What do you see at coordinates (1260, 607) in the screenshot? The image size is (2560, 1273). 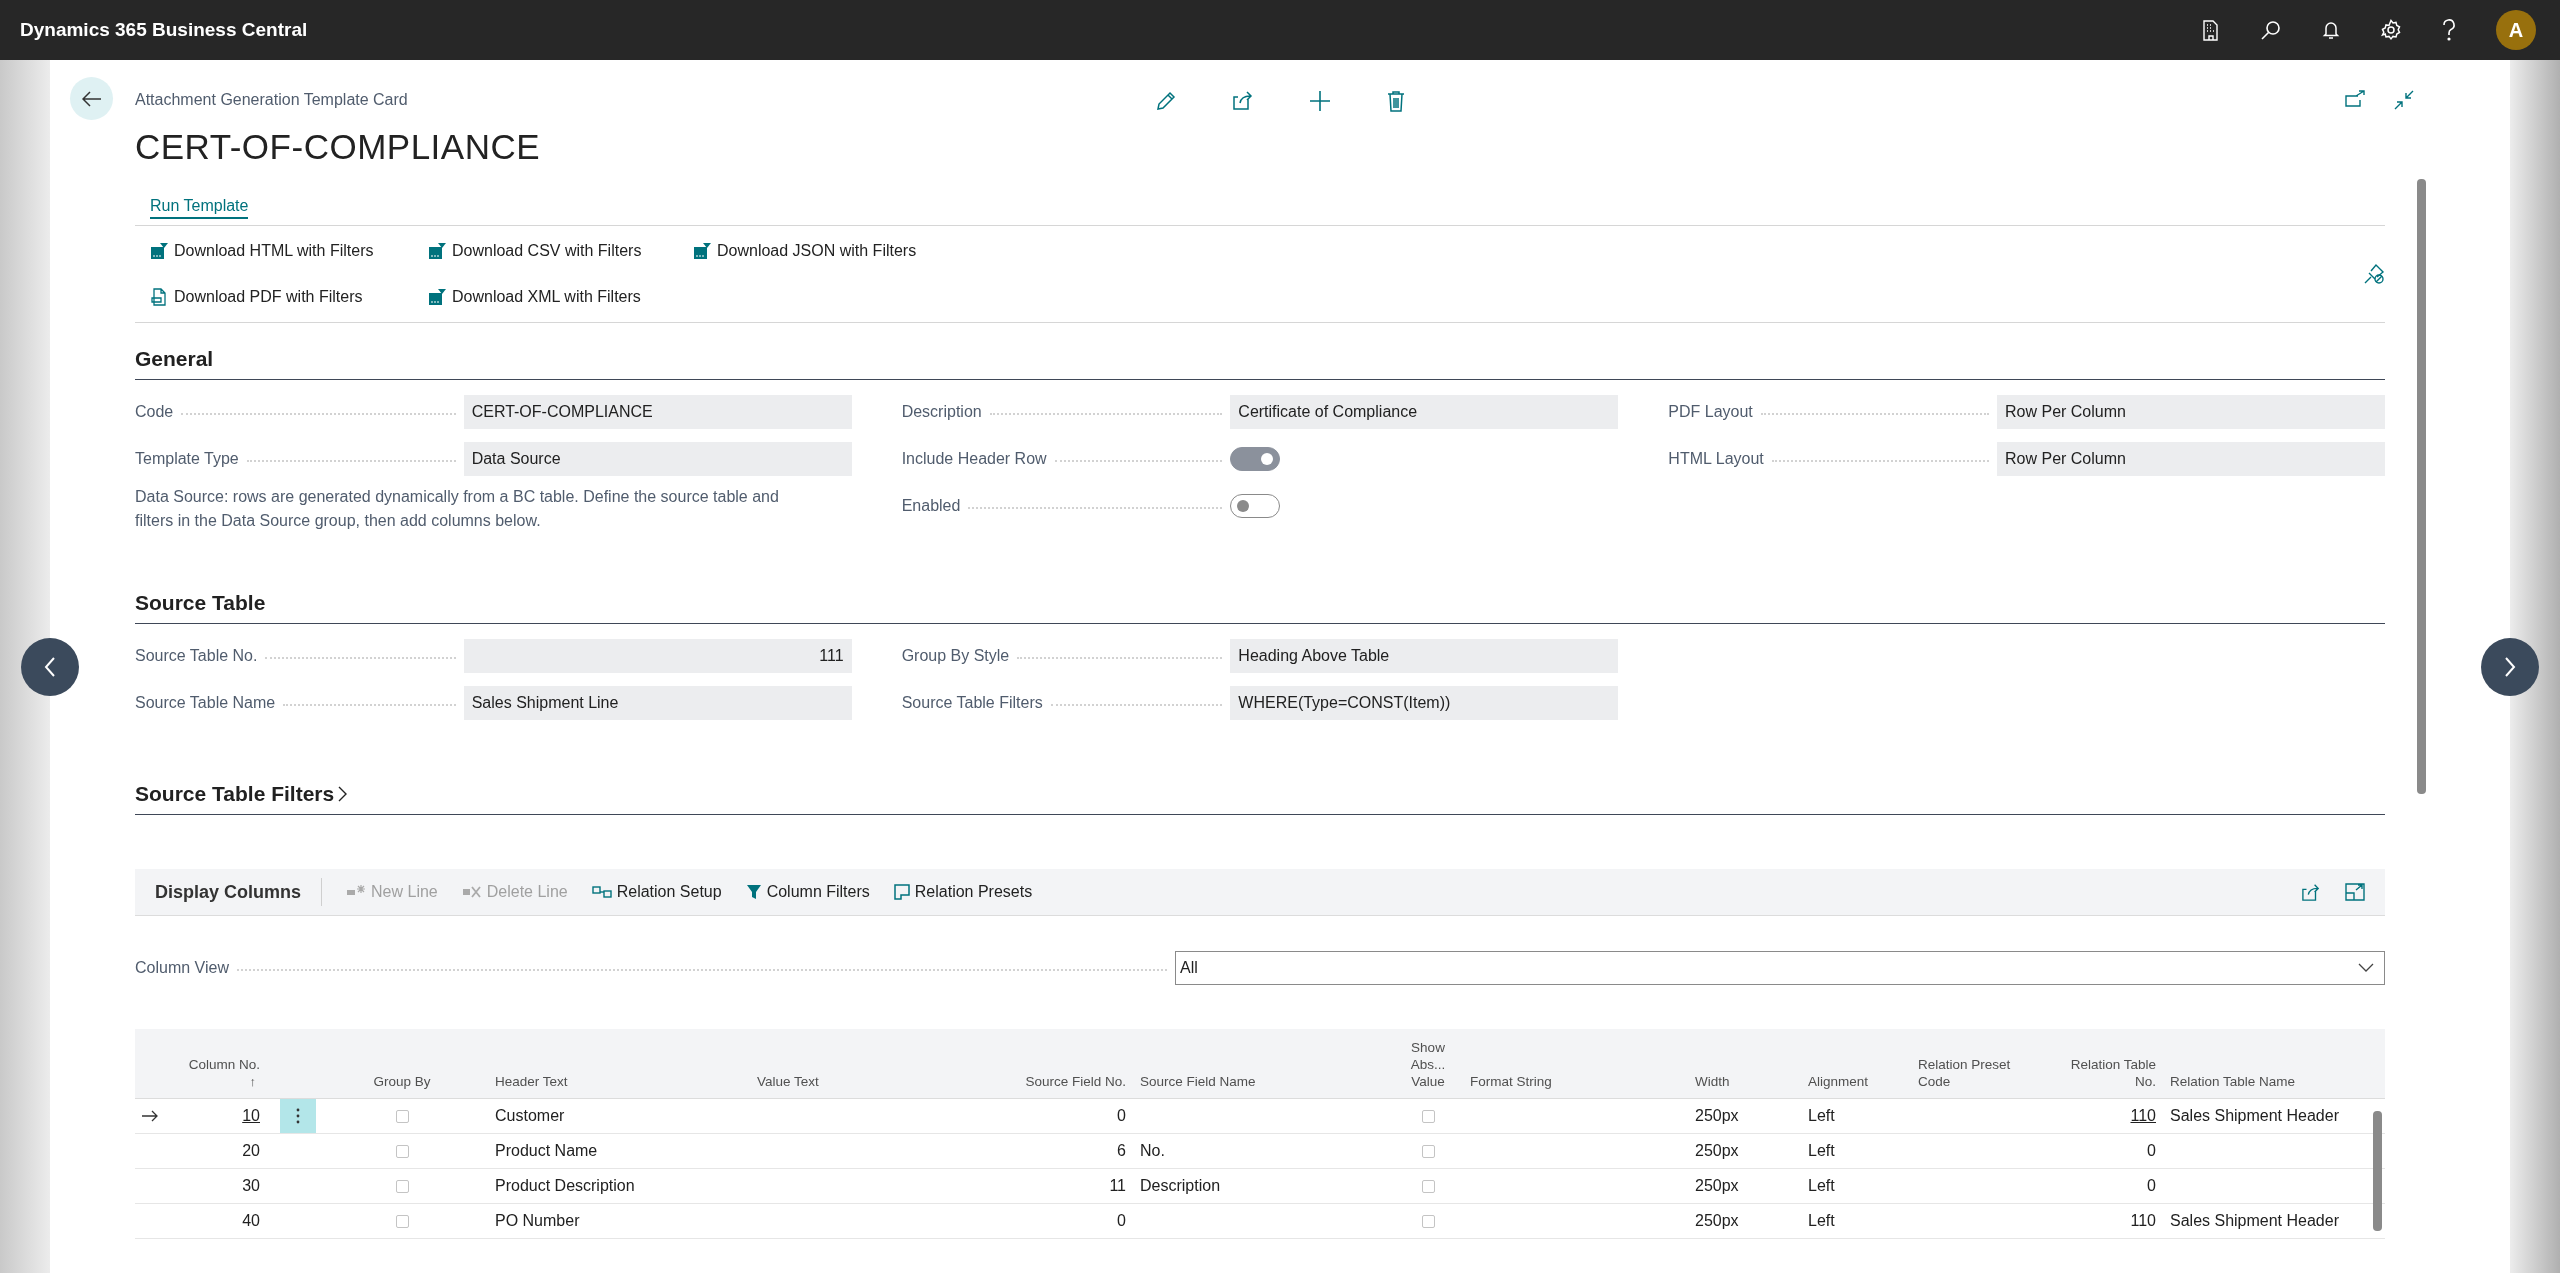 I see `section-heading: Source Table` at bounding box center [1260, 607].